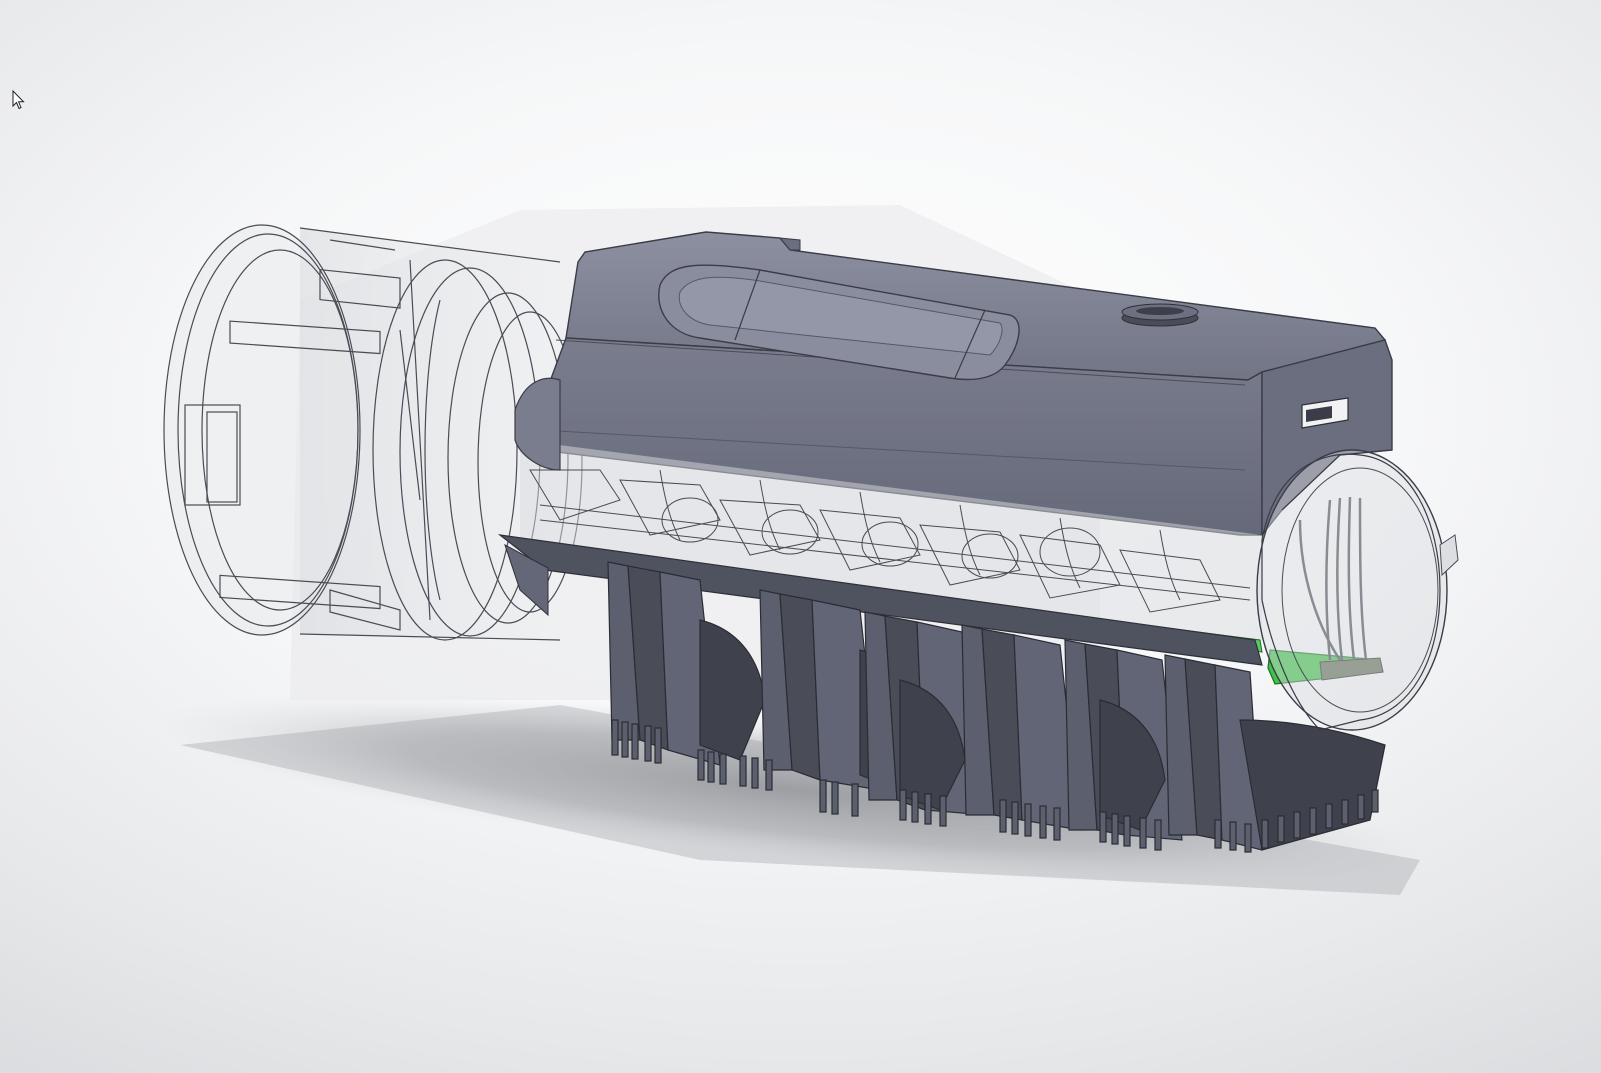  Describe the element at coordinates (1357, 590) in the screenshot. I see `end-window` at that location.